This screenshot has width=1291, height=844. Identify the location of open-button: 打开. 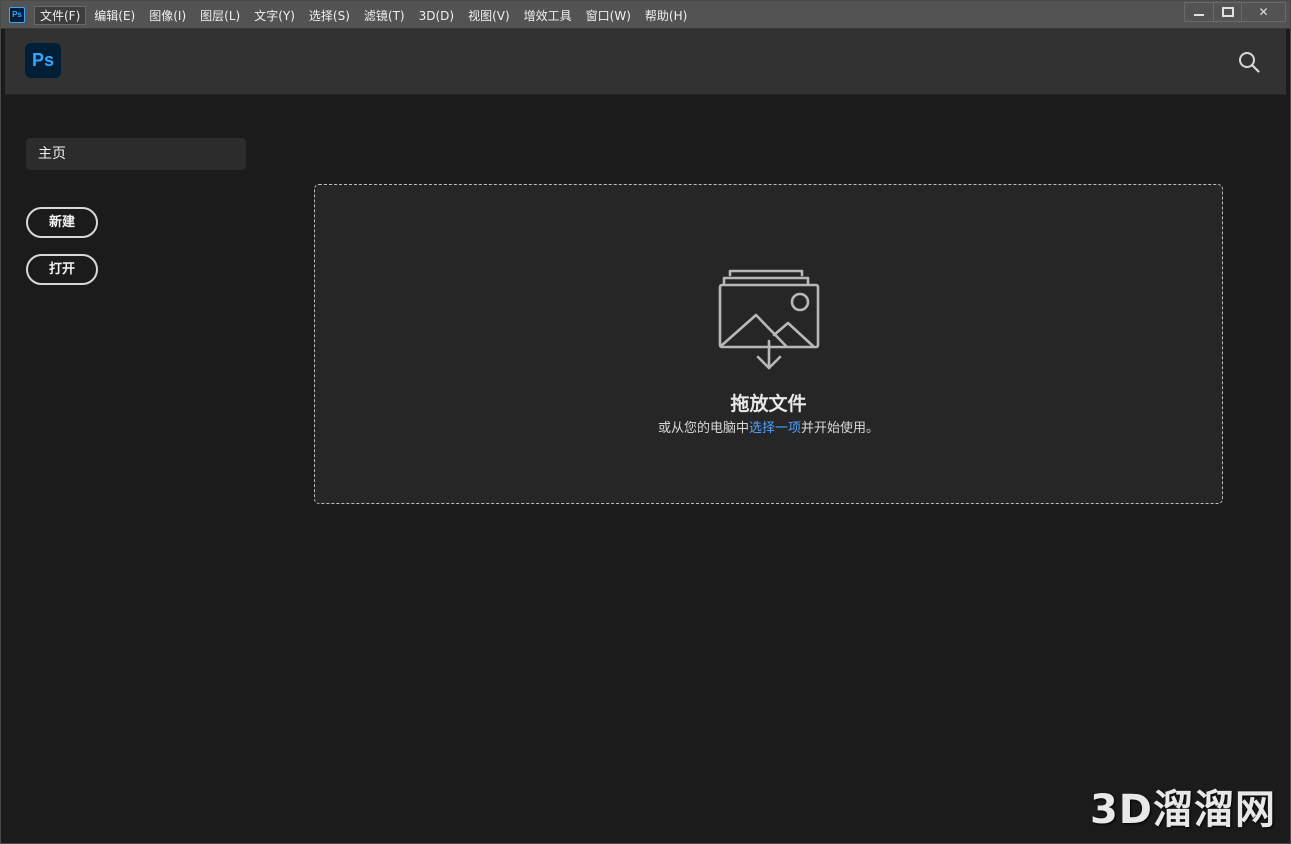
(62, 269).